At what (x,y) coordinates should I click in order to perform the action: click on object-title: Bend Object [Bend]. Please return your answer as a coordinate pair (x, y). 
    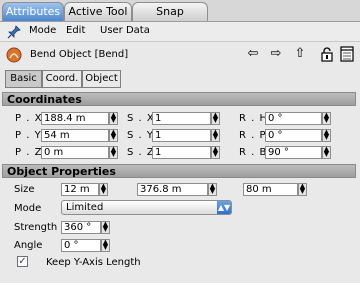
    Looking at the image, I should click on (79, 54).